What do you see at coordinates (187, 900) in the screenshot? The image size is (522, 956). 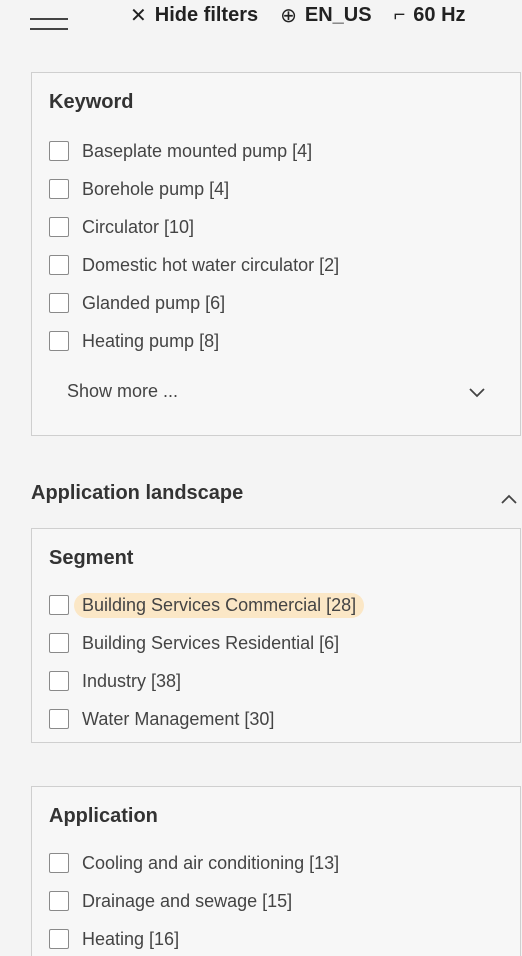 I see `option-label: Drainage and sewage [15]` at bounding box center [187, 900].